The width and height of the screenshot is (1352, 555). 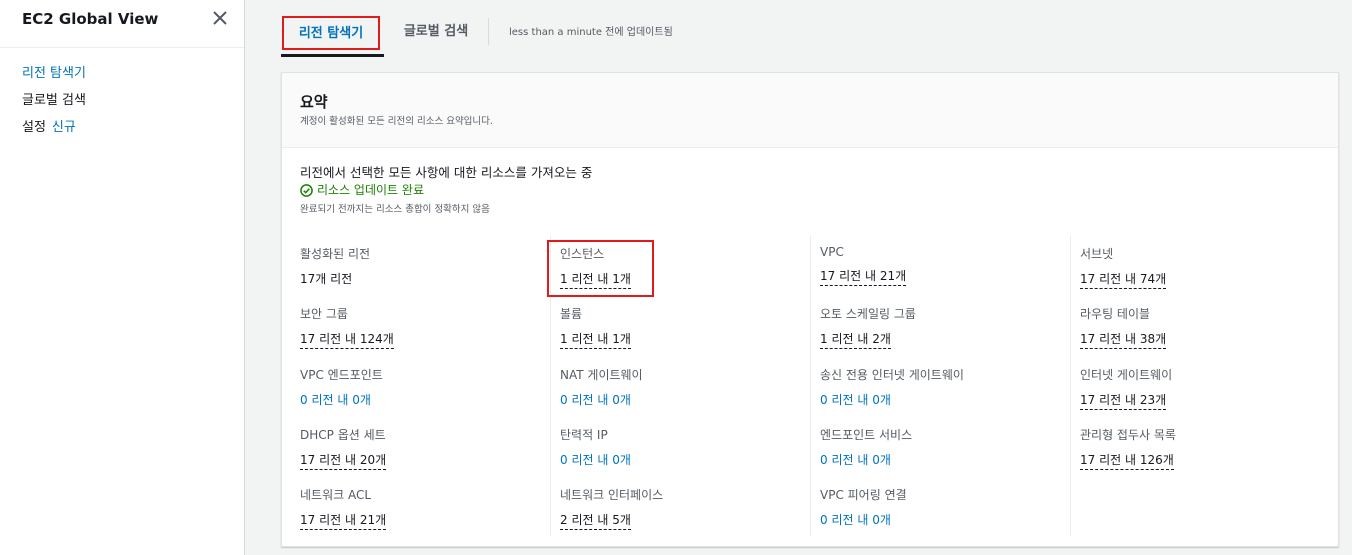 What do you see at coordinates (892, 387) in the screenshot?
I see `metric-egress-only-igws: 송신 전용 인터넷 게이트웨이 0 리전 내 0개` at bounding box center [892, 387].